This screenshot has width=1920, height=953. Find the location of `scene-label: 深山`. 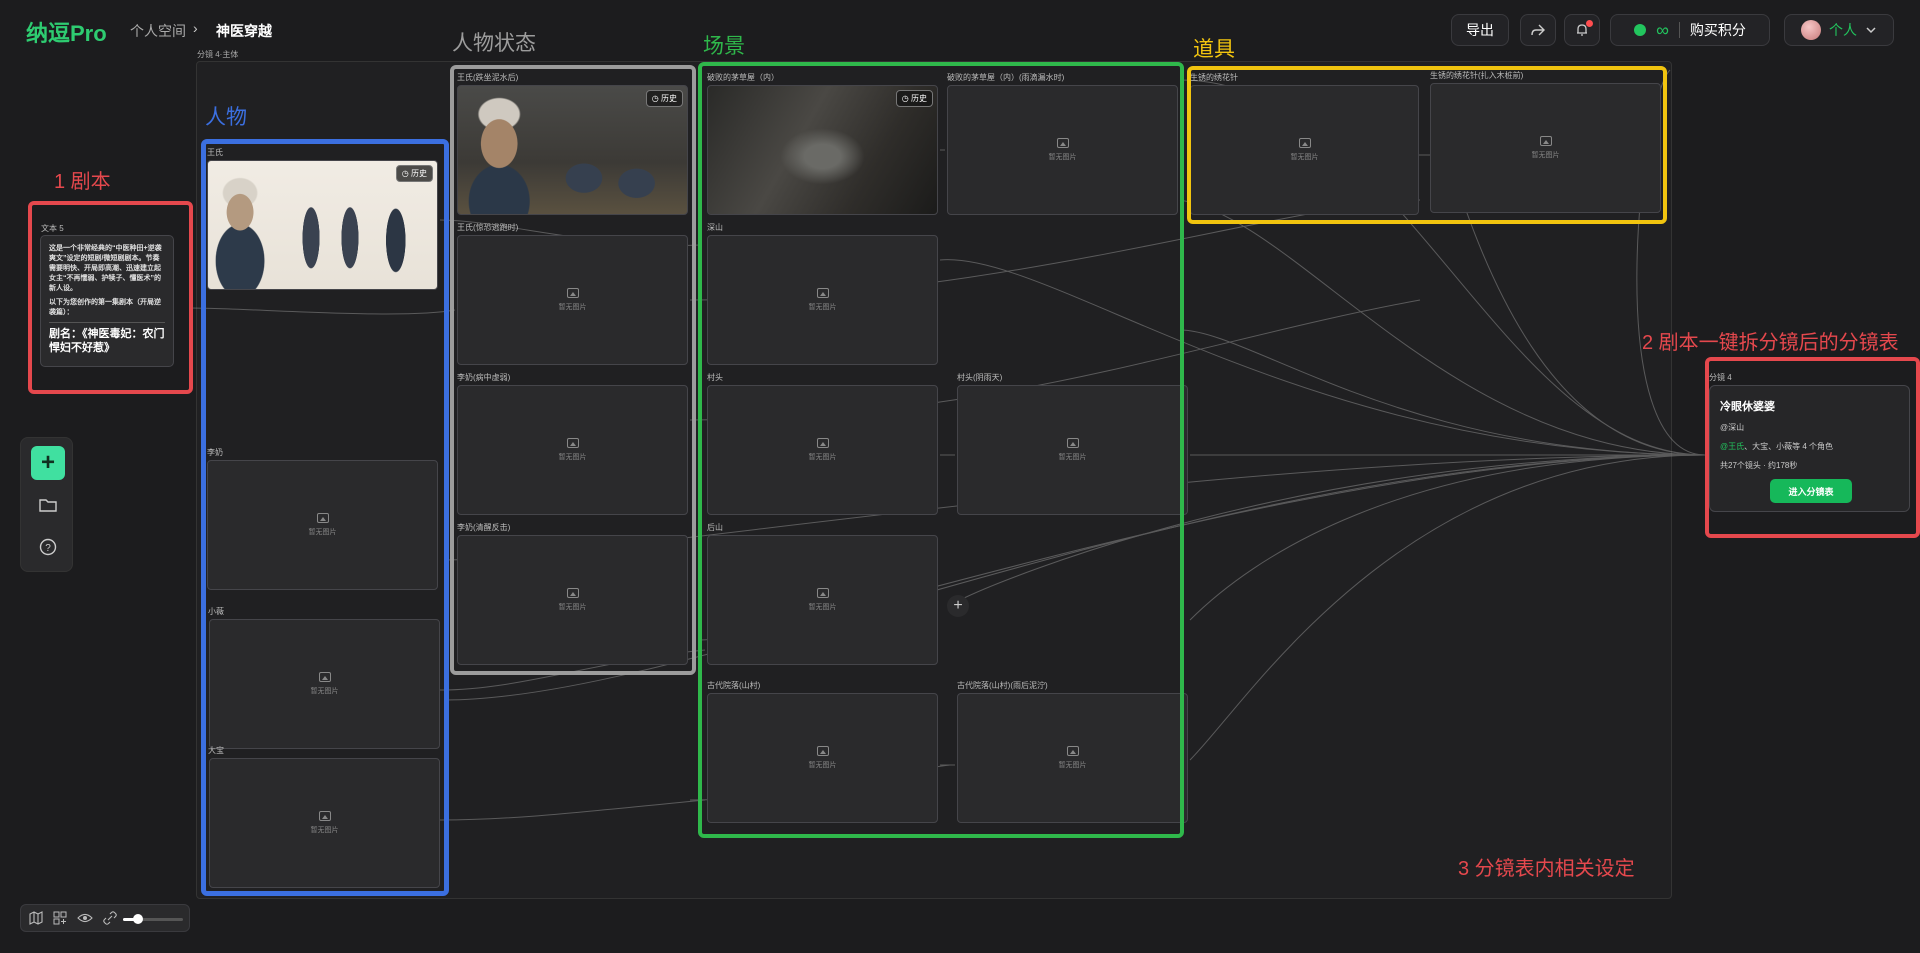

scene-label: 深山 is located at coordinates (715, 227).